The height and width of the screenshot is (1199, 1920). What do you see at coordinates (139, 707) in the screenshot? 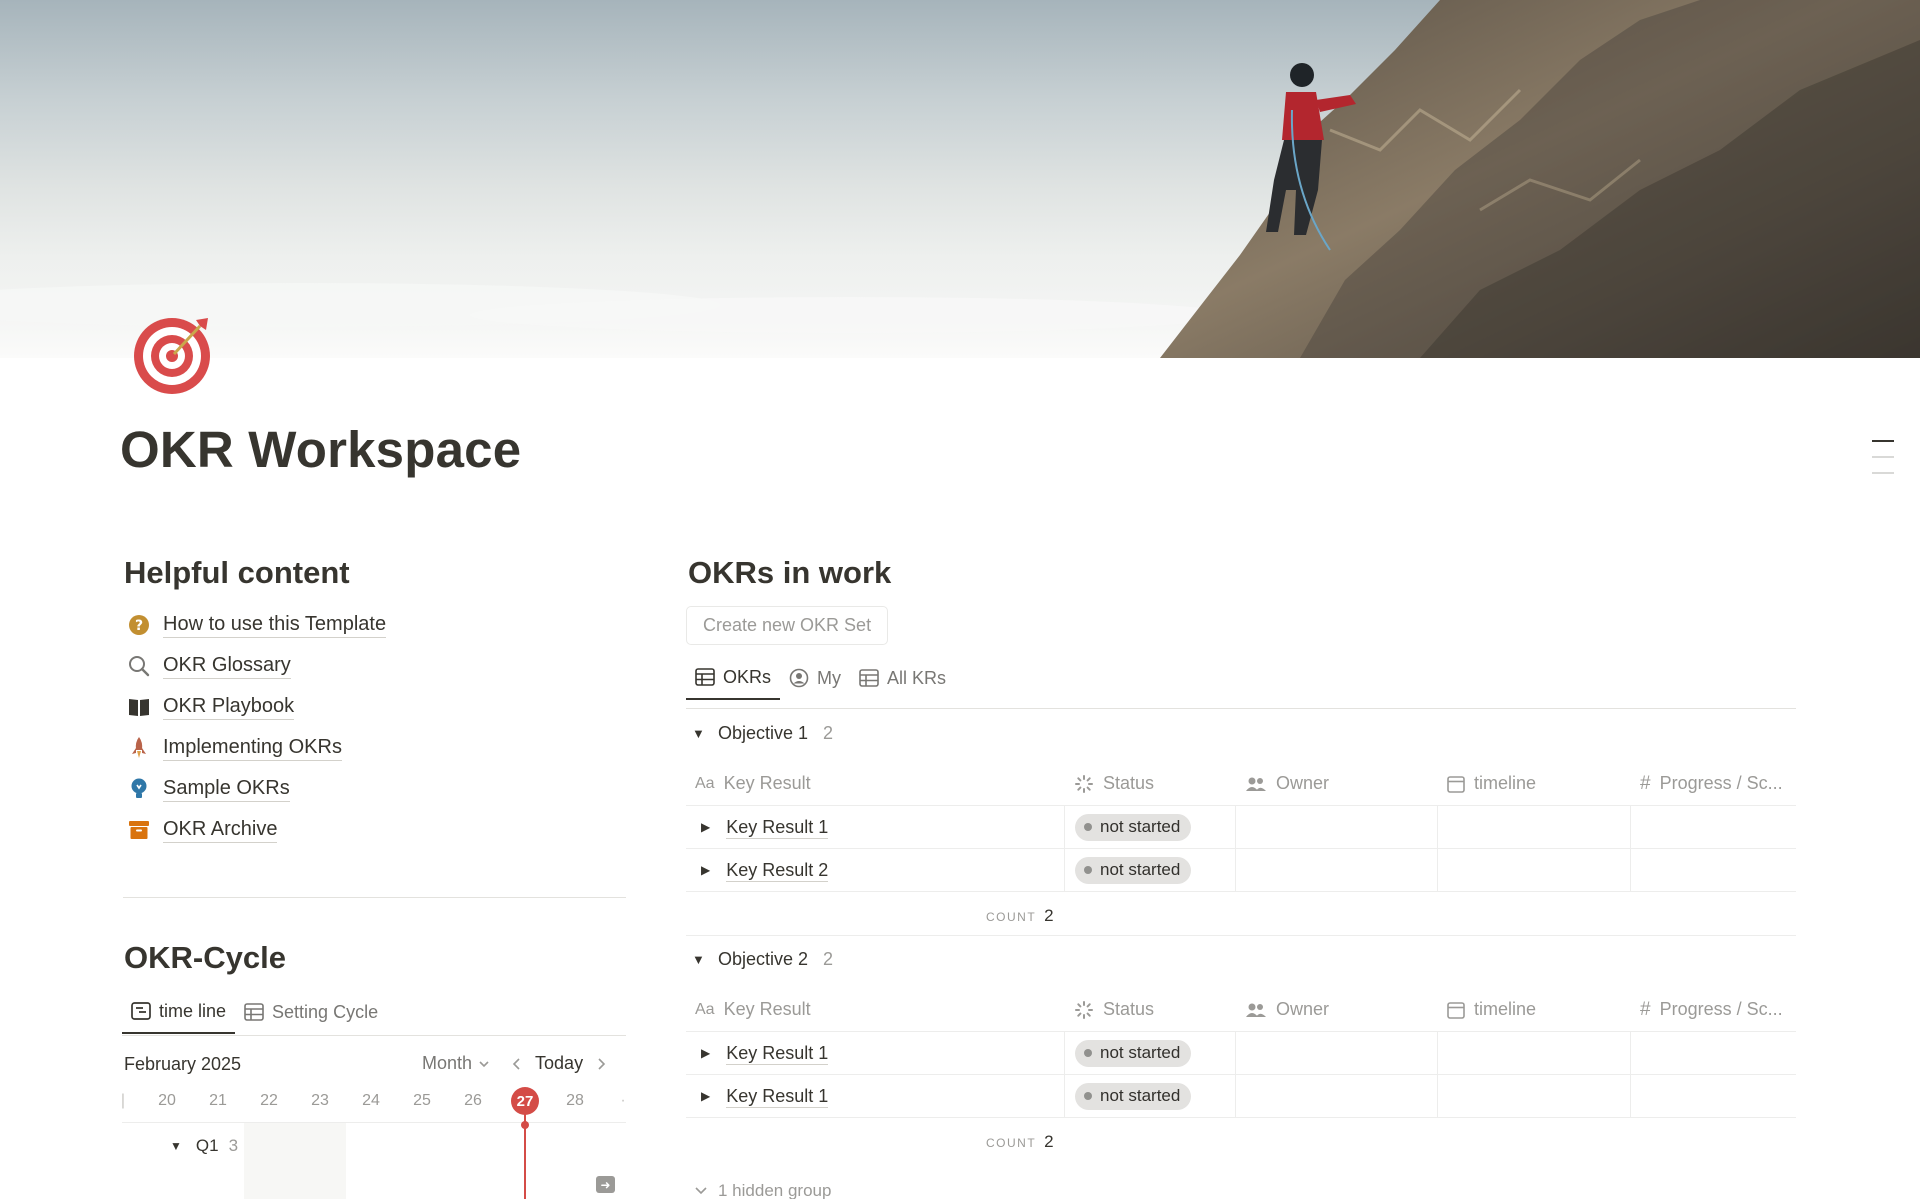
I see `open-book-icon` at bounding box center [139, 707].